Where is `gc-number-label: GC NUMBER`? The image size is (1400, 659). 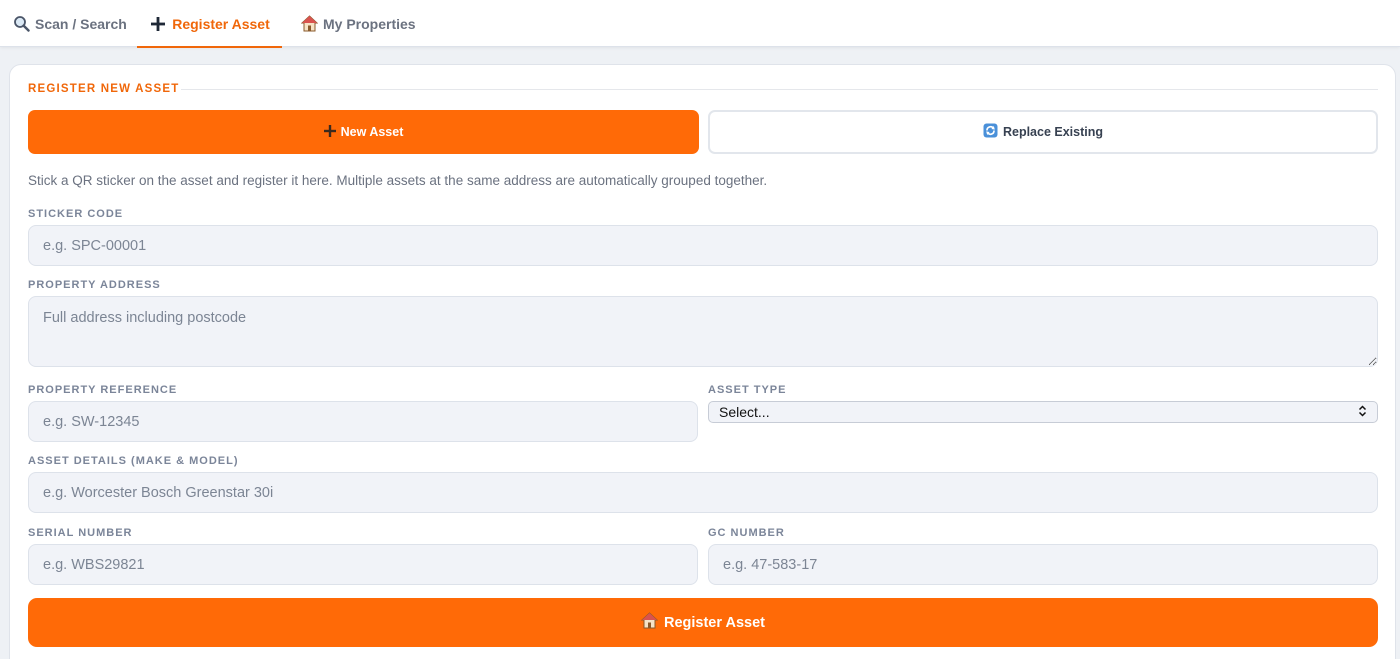
gc-number-label: GC NUMBER is located at coordinates (746, 533).